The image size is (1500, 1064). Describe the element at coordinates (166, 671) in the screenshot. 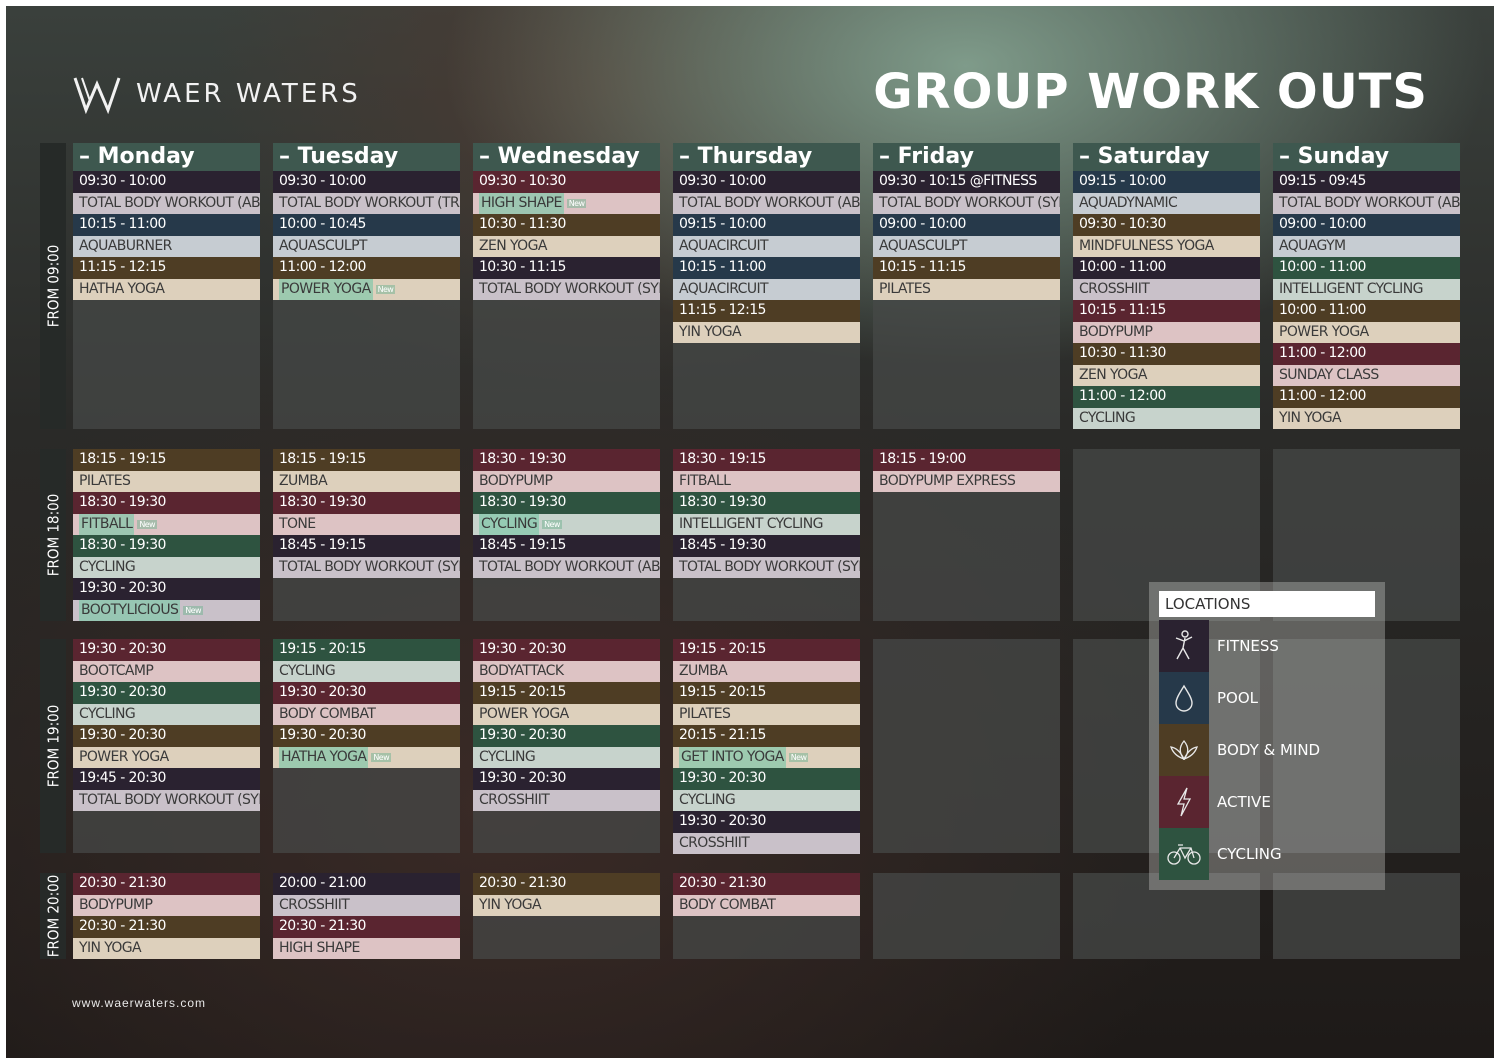

I see `class-name: BOOTCAMP` at that location.